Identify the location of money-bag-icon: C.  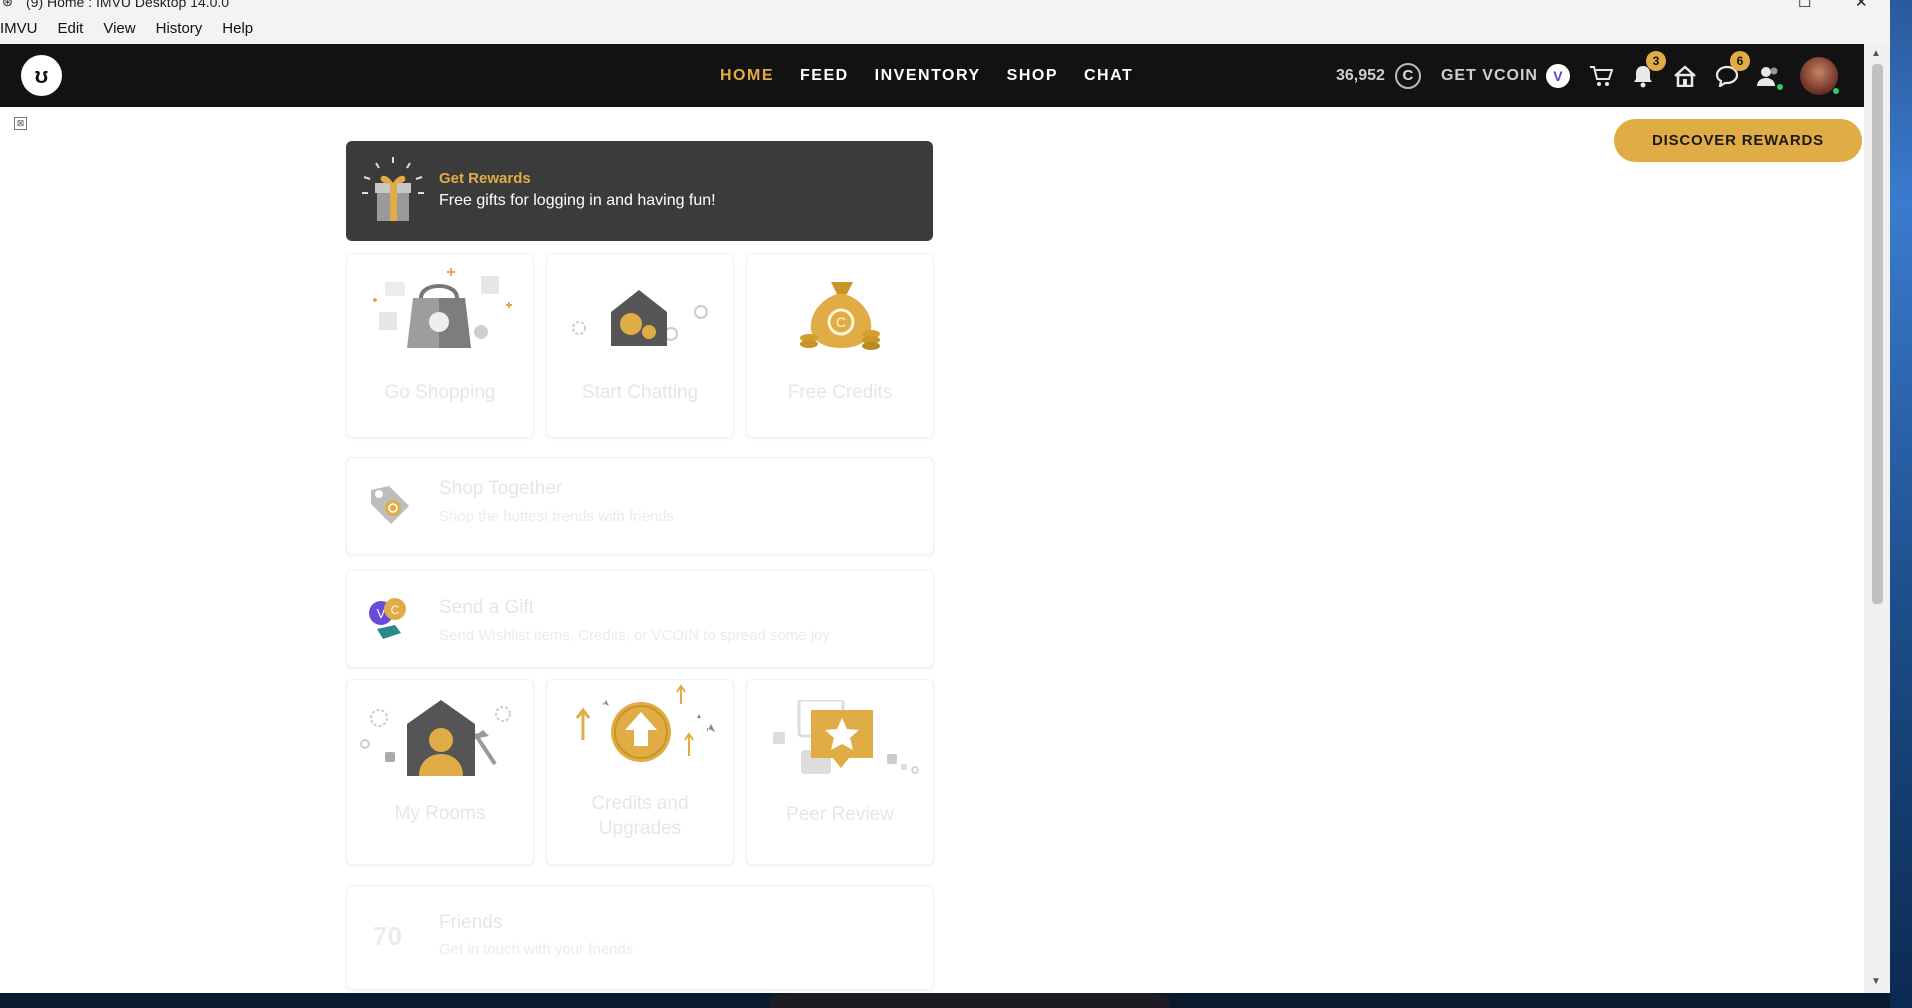
(840, 316).